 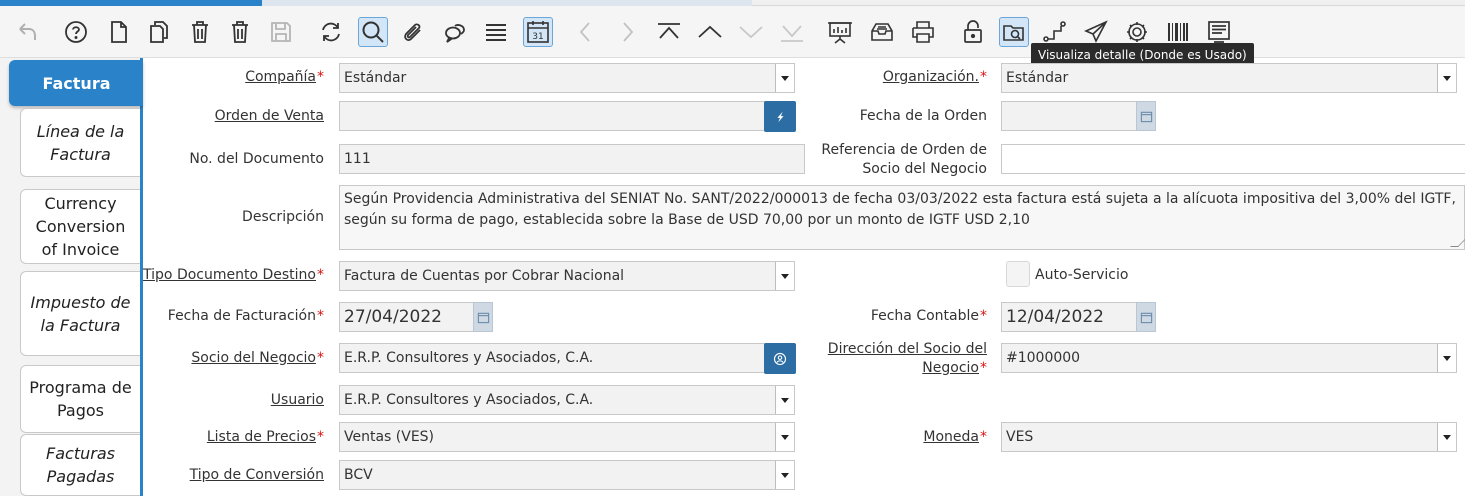 I want to click on compania-select: Estándar, so click(x=567, y=78).